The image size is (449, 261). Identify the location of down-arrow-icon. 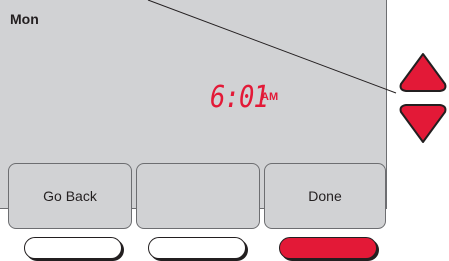
(423, 123).